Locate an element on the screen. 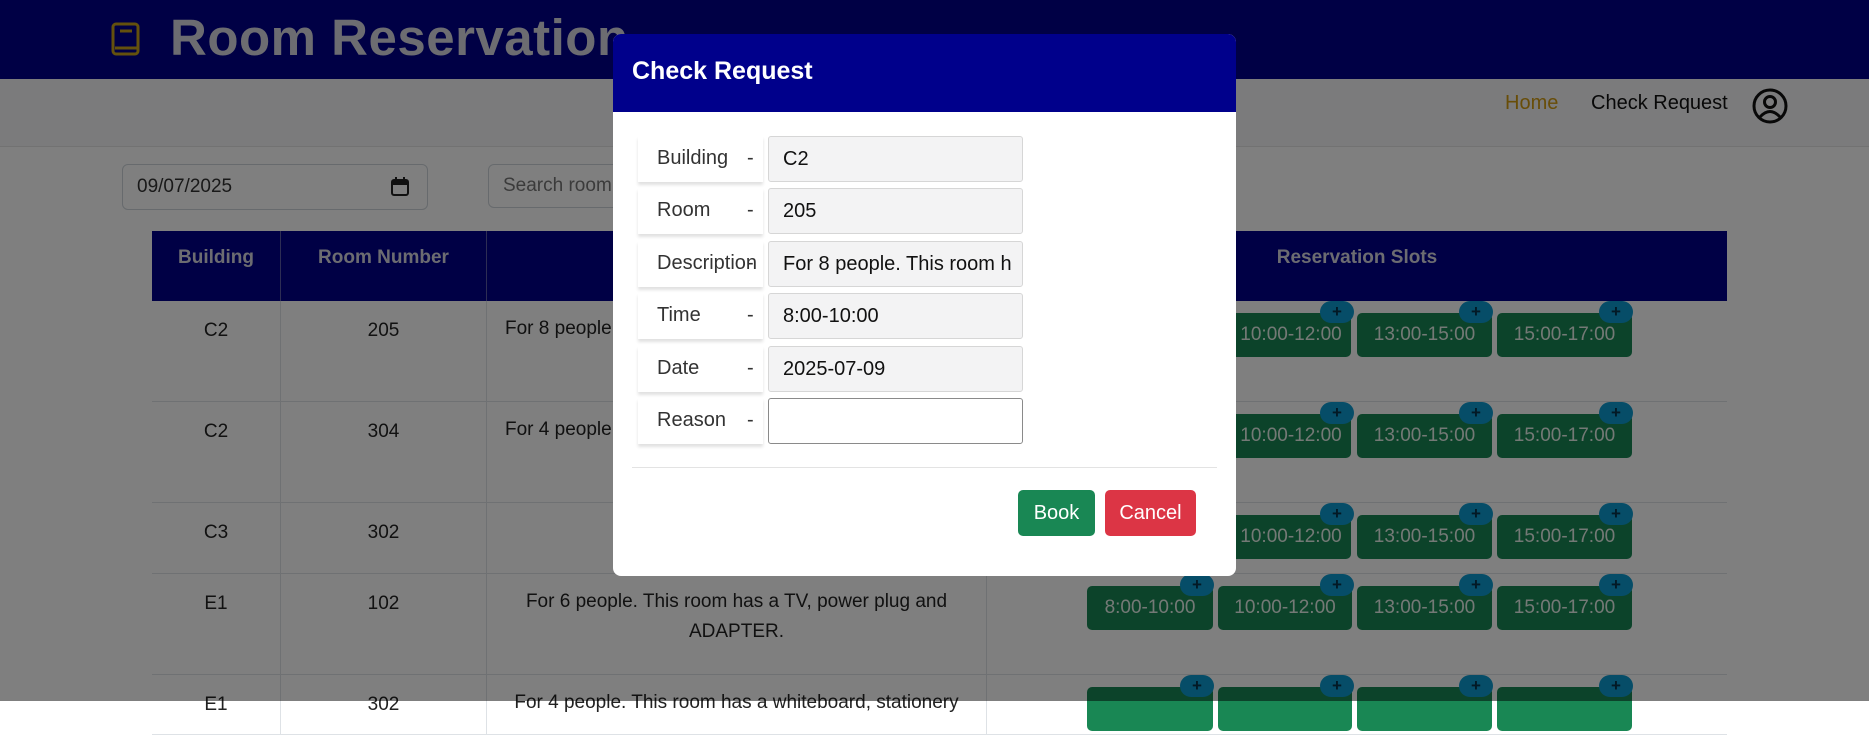 This screenshot has height=735, width=1869. date-field: 2025-07-09 is located at coordinates (895, 369).